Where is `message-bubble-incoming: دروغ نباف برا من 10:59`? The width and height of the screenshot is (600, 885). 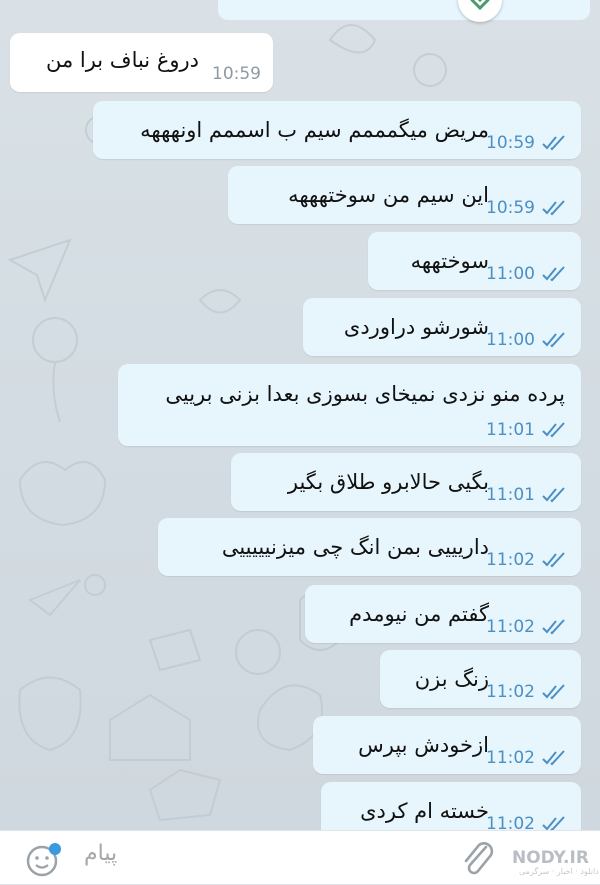 message-bubble-incoming: دروغ نباف برا من 10:59 is located at coordinates (141, 62).